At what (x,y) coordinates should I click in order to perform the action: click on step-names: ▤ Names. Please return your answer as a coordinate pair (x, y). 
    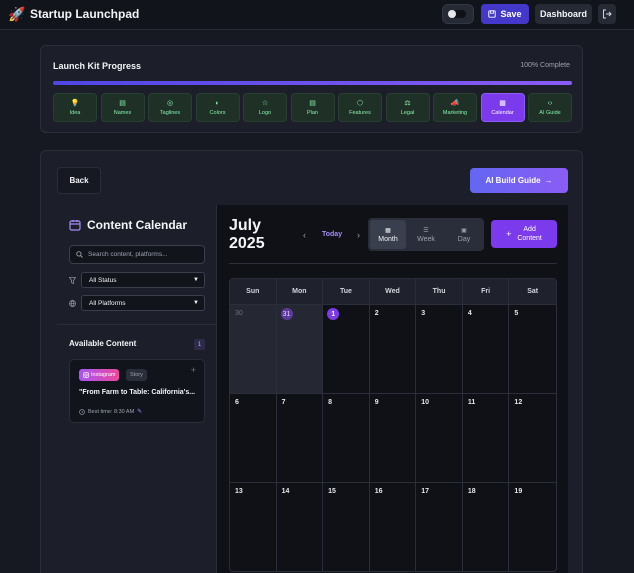
    Looking at the image, I should click on (122, 107).